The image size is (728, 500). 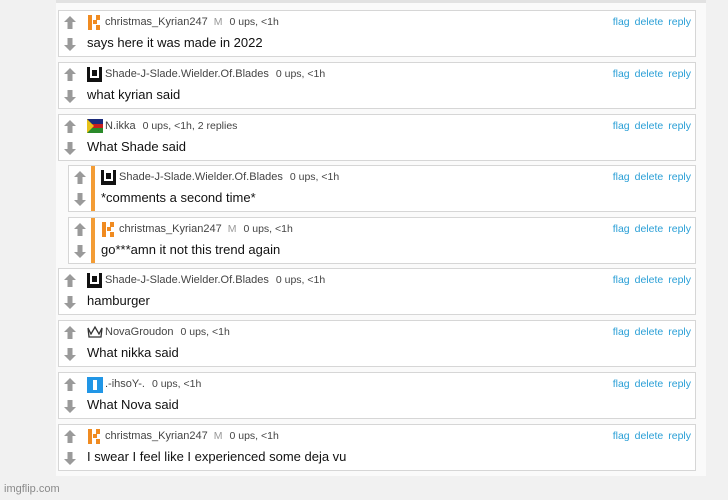 What do you see at coordinates (178, 197) in the screenshot?
I see `comment-text: *comments a second time*` at bounding box center [178, 197].